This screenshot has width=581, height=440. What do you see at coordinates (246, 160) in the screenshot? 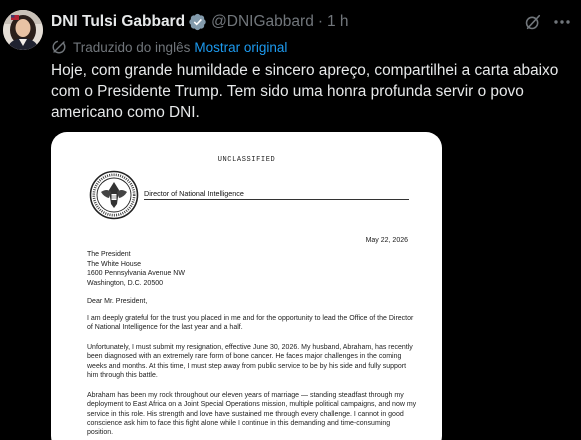
I see `classification-marking: UNCLASSIFIED` at bounding box center [246, 160].